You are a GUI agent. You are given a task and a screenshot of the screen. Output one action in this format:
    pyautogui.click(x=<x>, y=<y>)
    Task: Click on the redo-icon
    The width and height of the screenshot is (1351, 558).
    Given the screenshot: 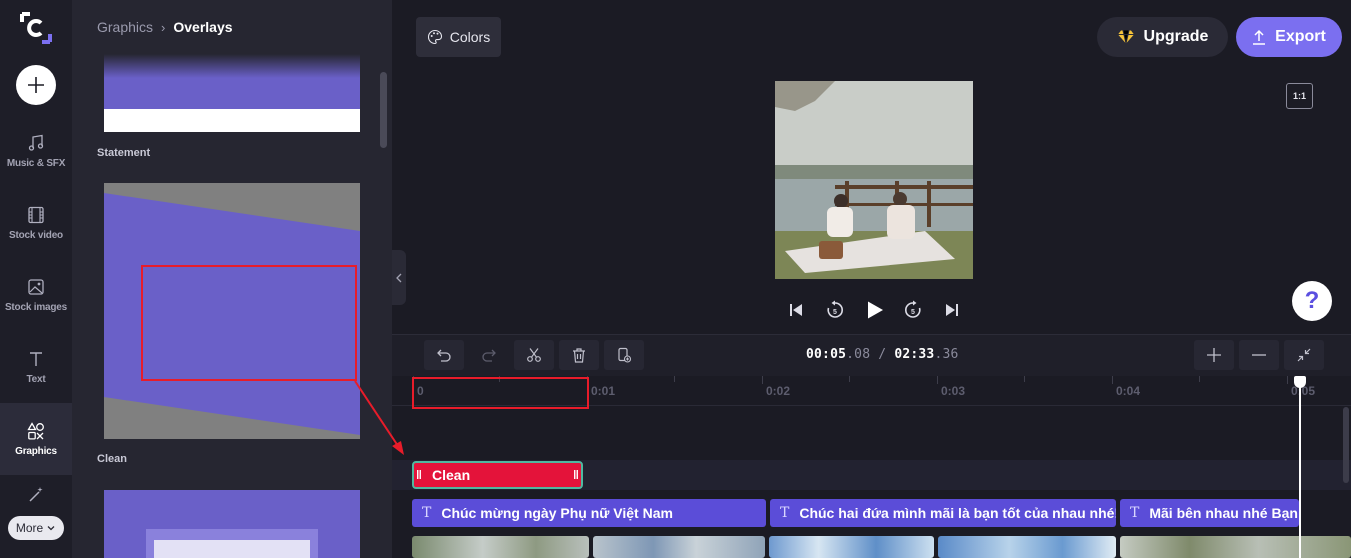 What is the action you would take?
    pyautogui.click(x=489, y=355)
    